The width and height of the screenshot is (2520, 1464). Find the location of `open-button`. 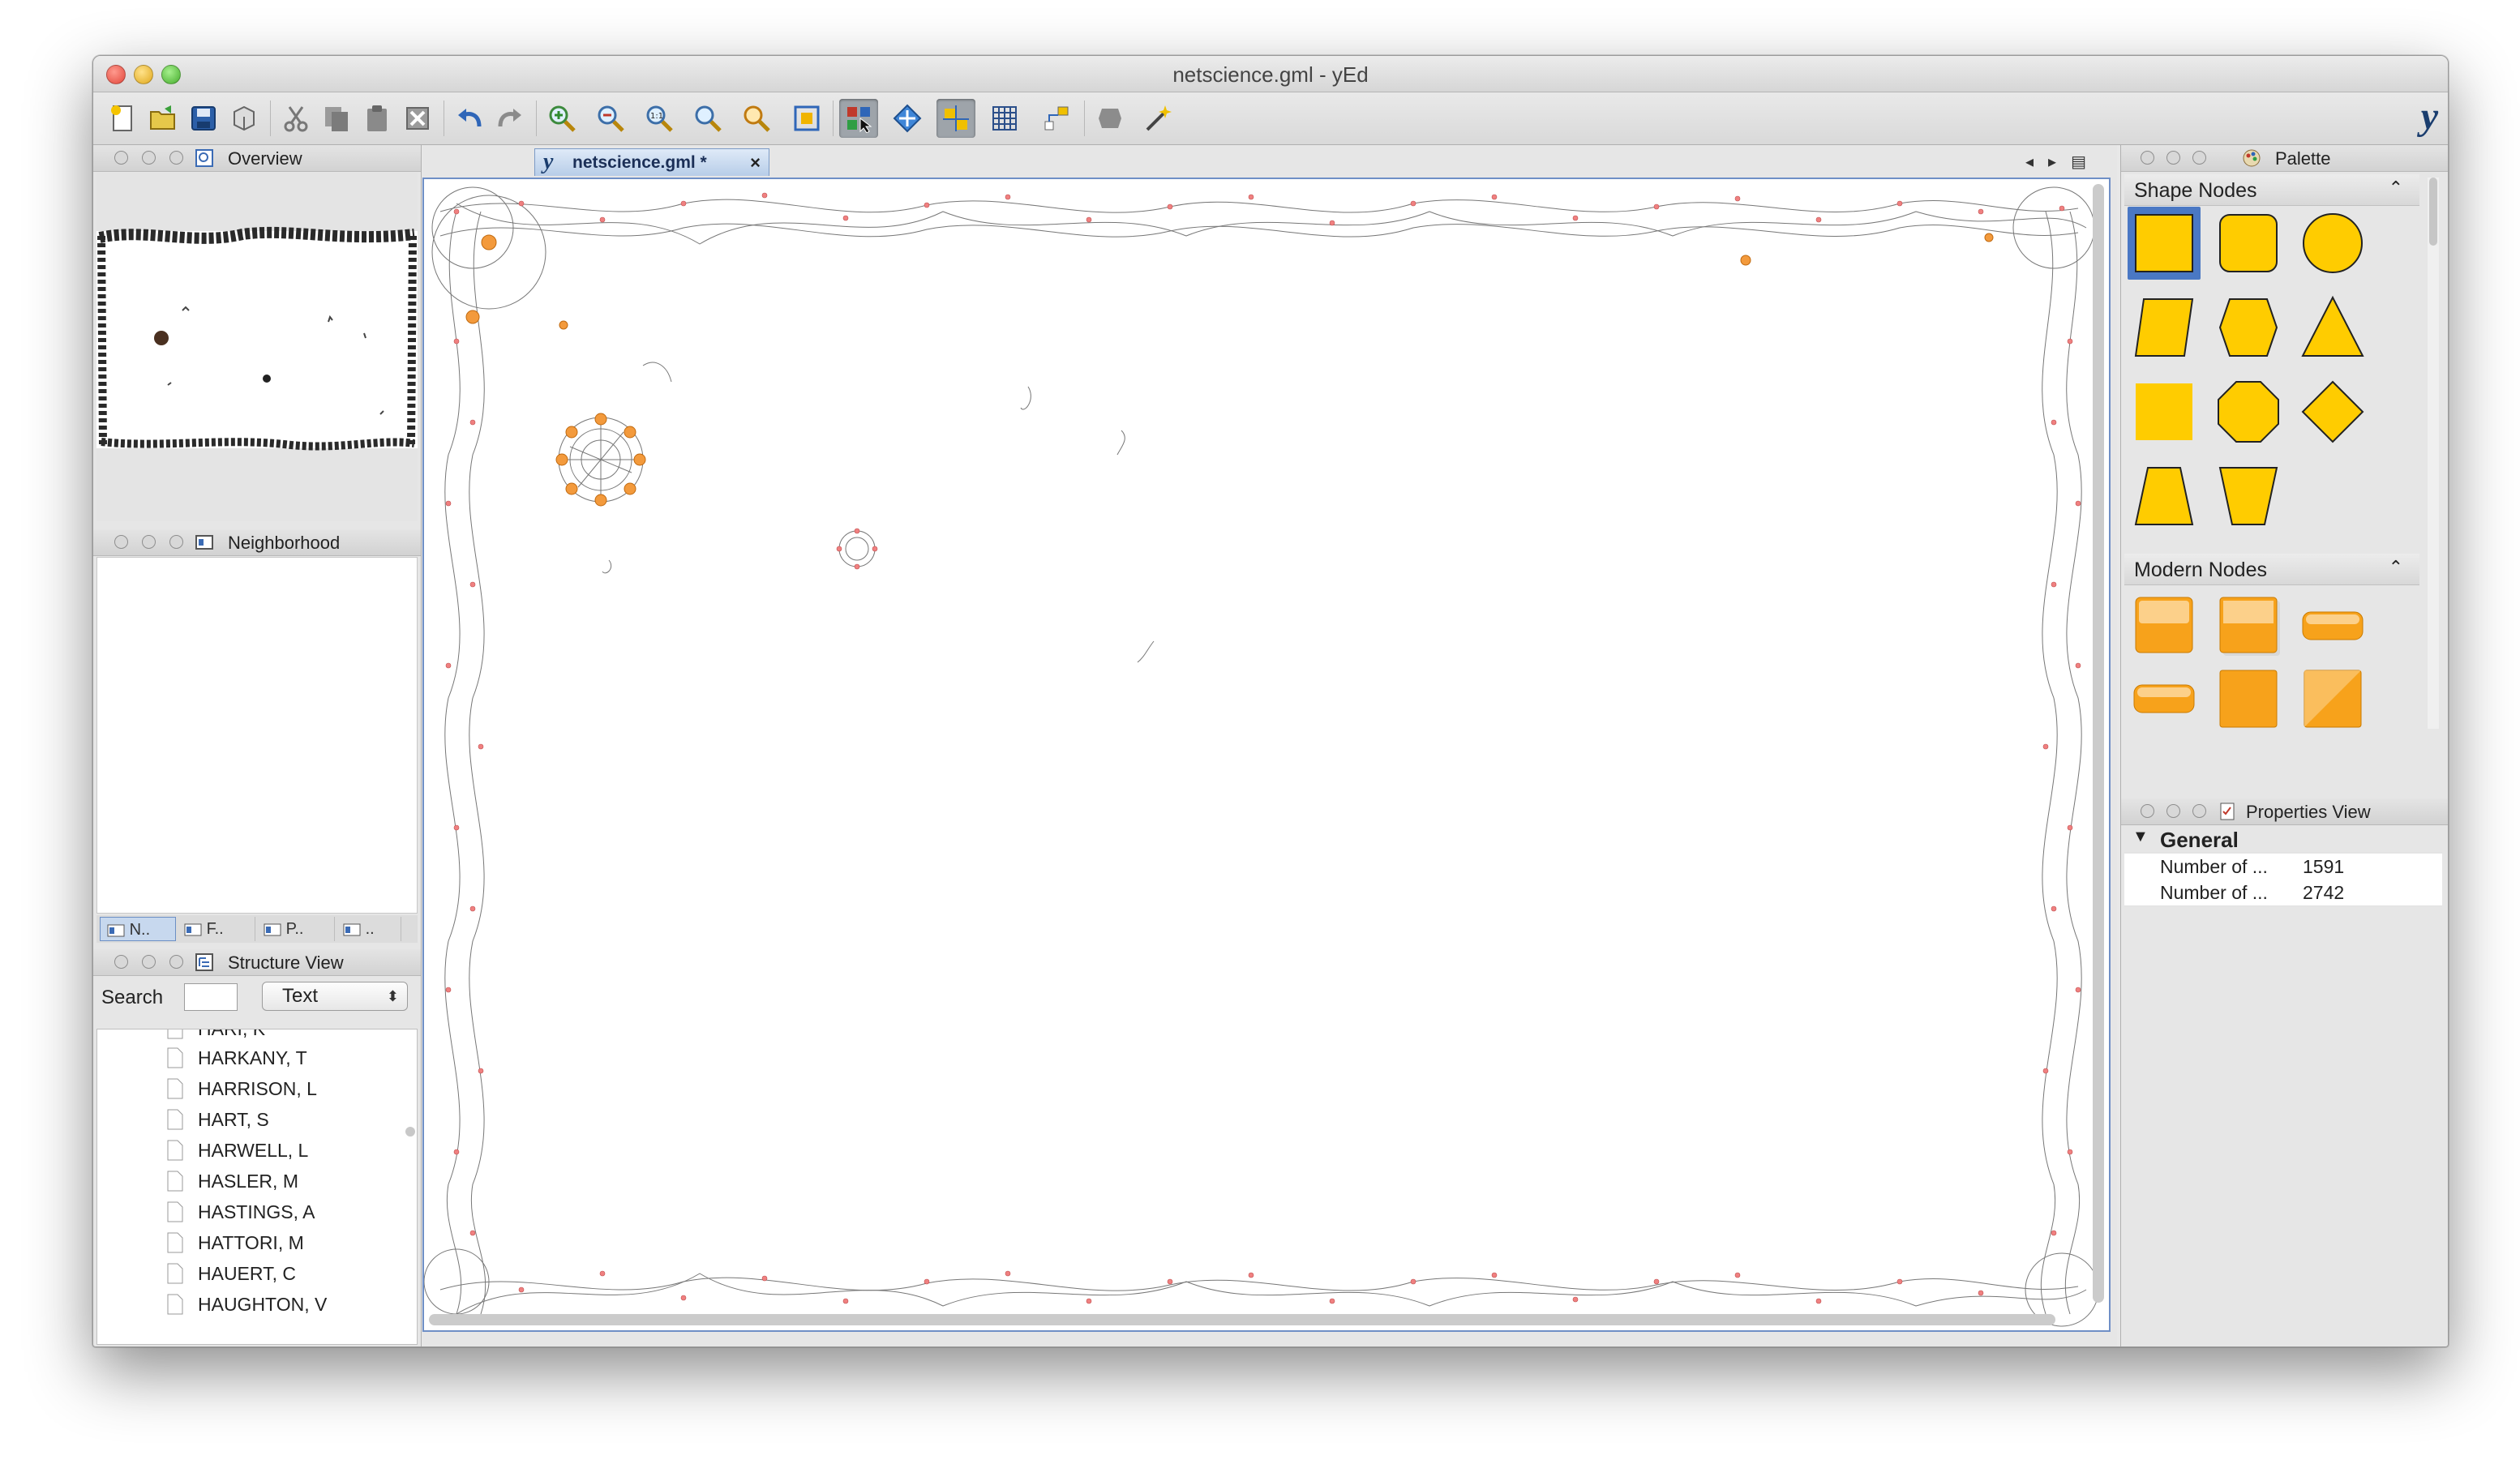

open-button is located at coordinates (163, 118).